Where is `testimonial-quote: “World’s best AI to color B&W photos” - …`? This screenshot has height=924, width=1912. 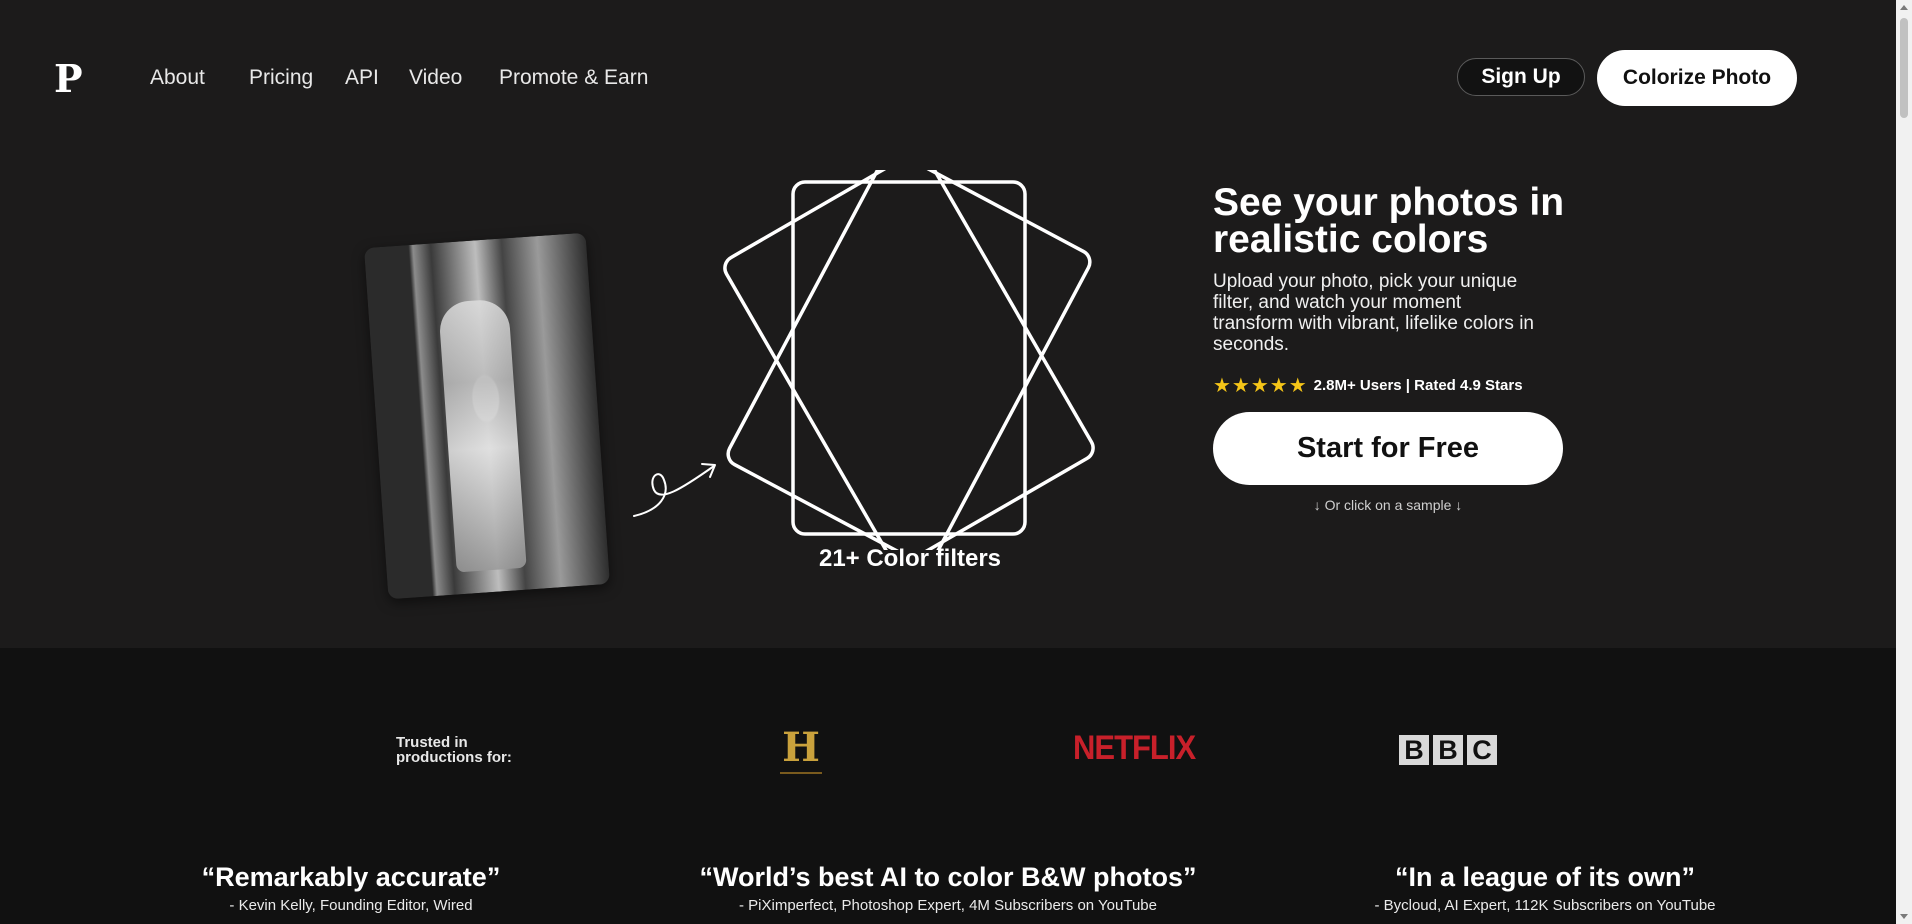 testimonial-quote: “World’s best AI to color B&W photos” - … is located at coordinates (948, 888).